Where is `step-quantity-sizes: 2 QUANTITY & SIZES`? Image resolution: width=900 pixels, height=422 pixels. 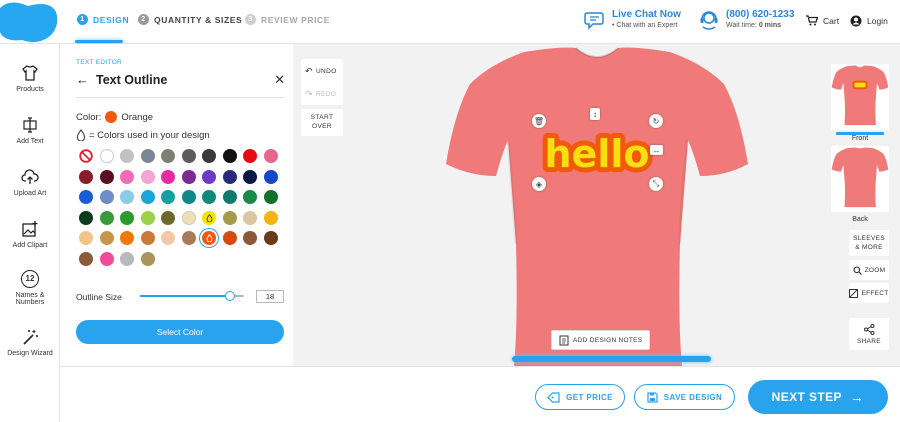 step-quantity-sizes: 2 QUANTITY & SIZES is located at coordinates (190, 19).